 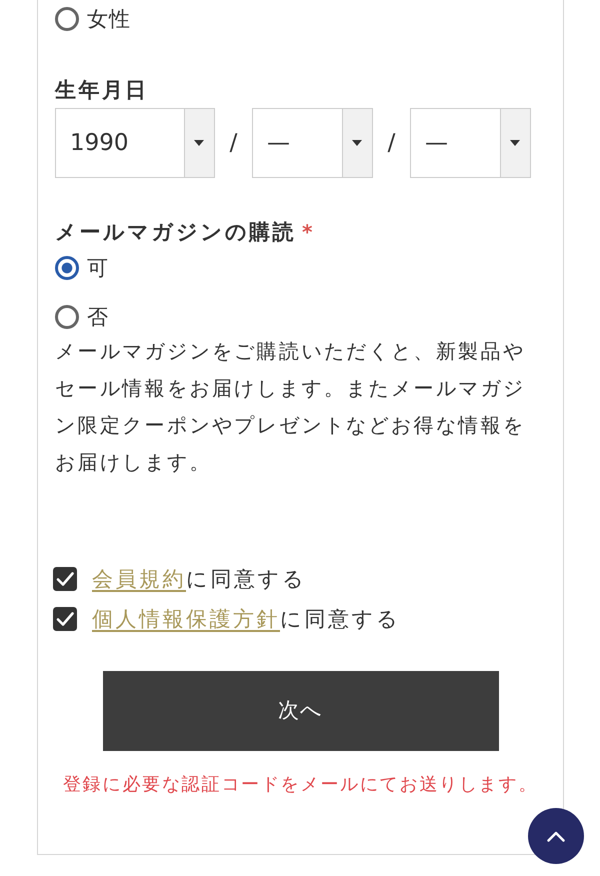 What do you see at coordinates (102, 90) in the screenshot?
I see `field-label: 生年月日` at bounding box center [102, 90].